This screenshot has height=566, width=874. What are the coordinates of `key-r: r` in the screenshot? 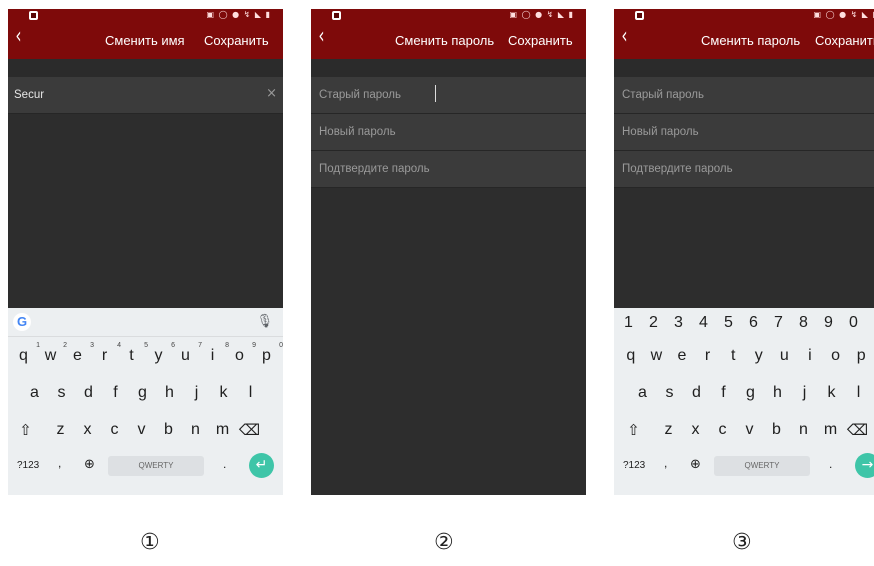 It's located at (708, 356).